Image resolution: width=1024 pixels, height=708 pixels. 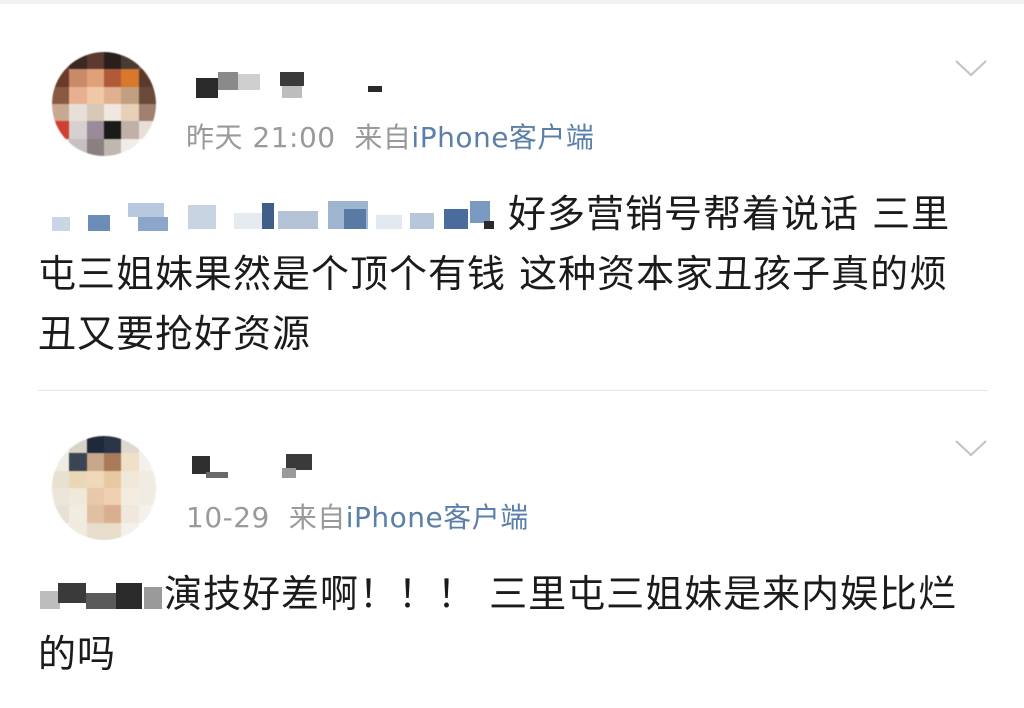 What do you see at coordinates (512, 2) in the screenshot?
I see `top-divider` at bounding box center [512, 2].